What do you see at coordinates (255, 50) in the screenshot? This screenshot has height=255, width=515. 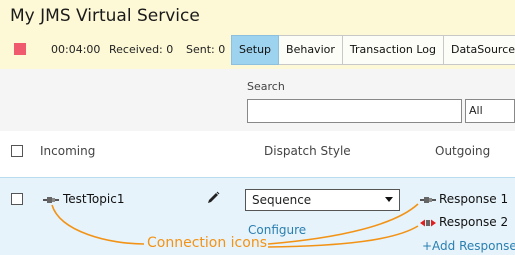 I see `tab-setup: Setup` at bounding box center [255, 50].